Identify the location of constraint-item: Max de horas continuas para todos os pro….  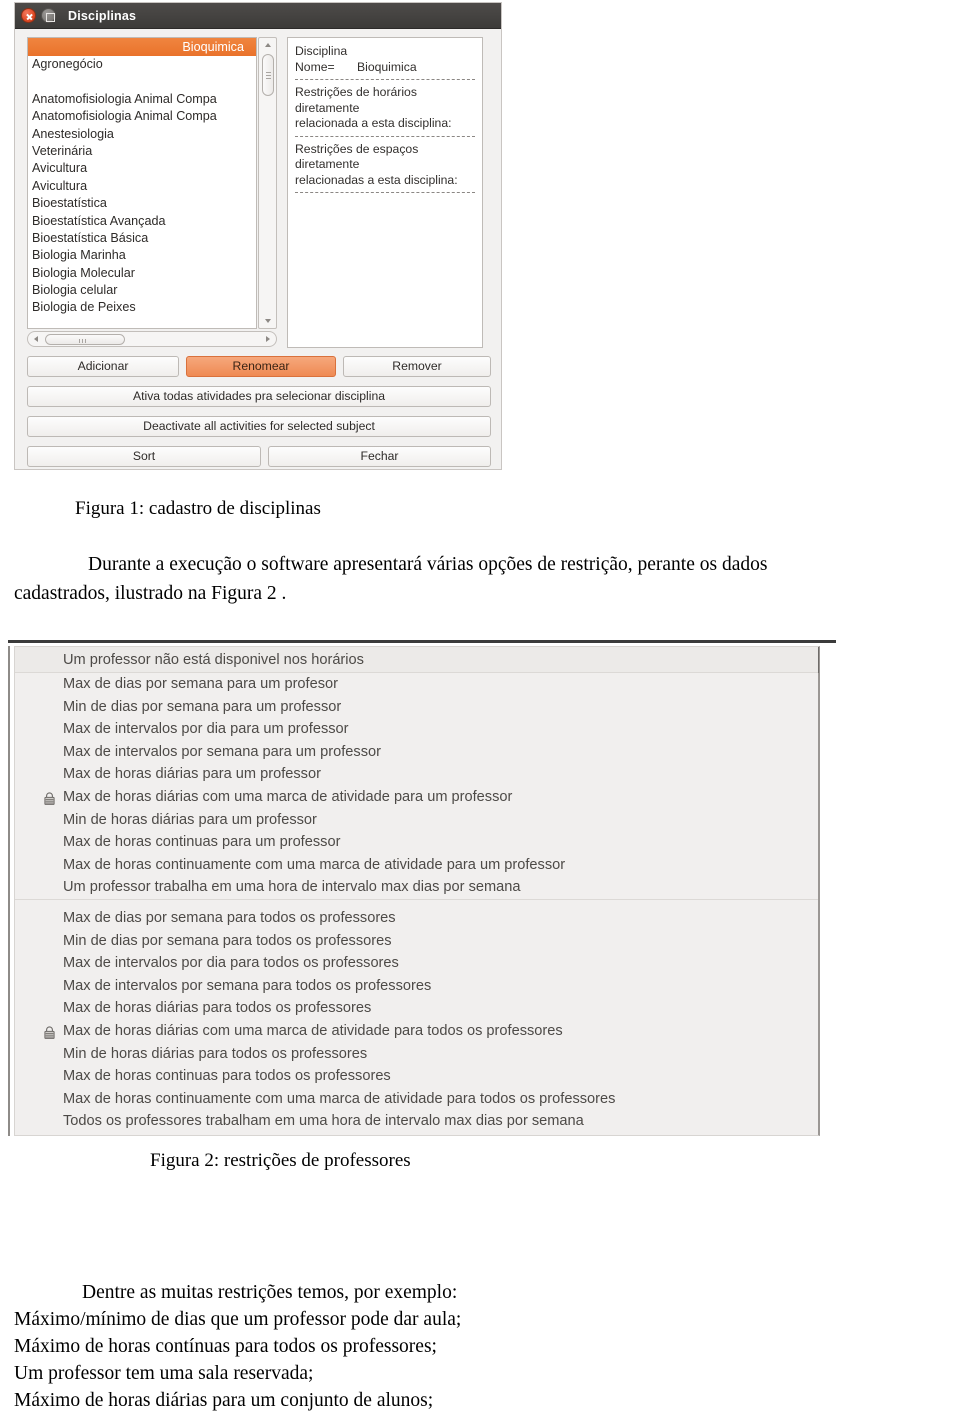
(416, 1076).